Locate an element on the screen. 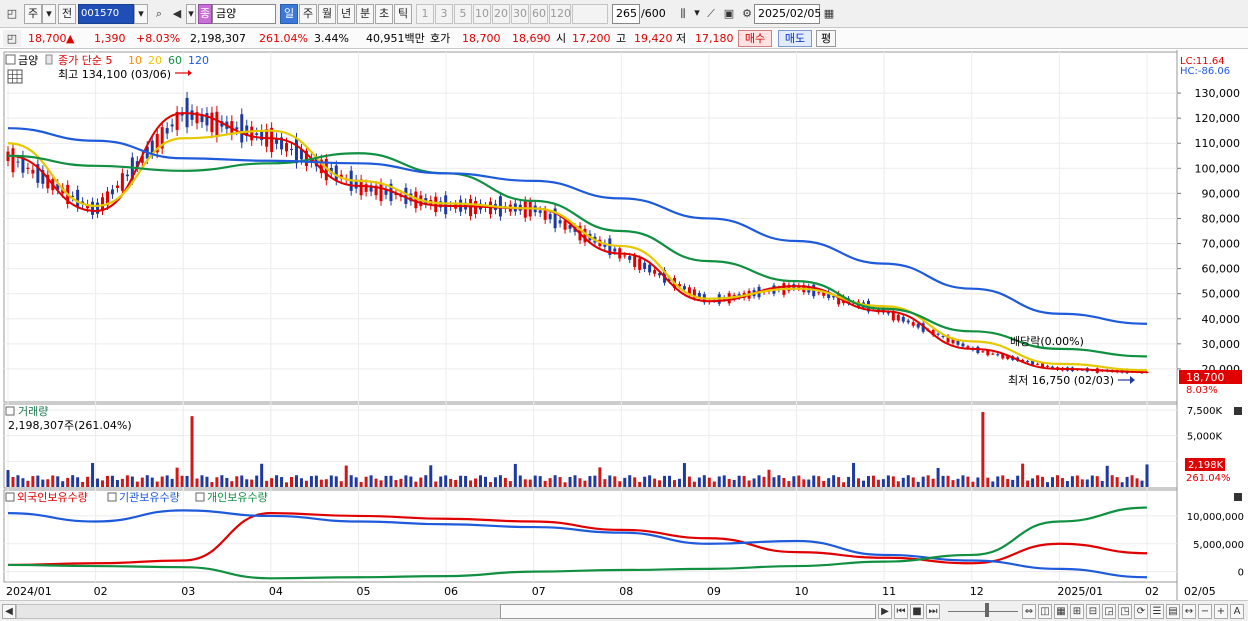 The image size is (1248, 621). buy-button: 매수 is located at coordinates (755, 38).